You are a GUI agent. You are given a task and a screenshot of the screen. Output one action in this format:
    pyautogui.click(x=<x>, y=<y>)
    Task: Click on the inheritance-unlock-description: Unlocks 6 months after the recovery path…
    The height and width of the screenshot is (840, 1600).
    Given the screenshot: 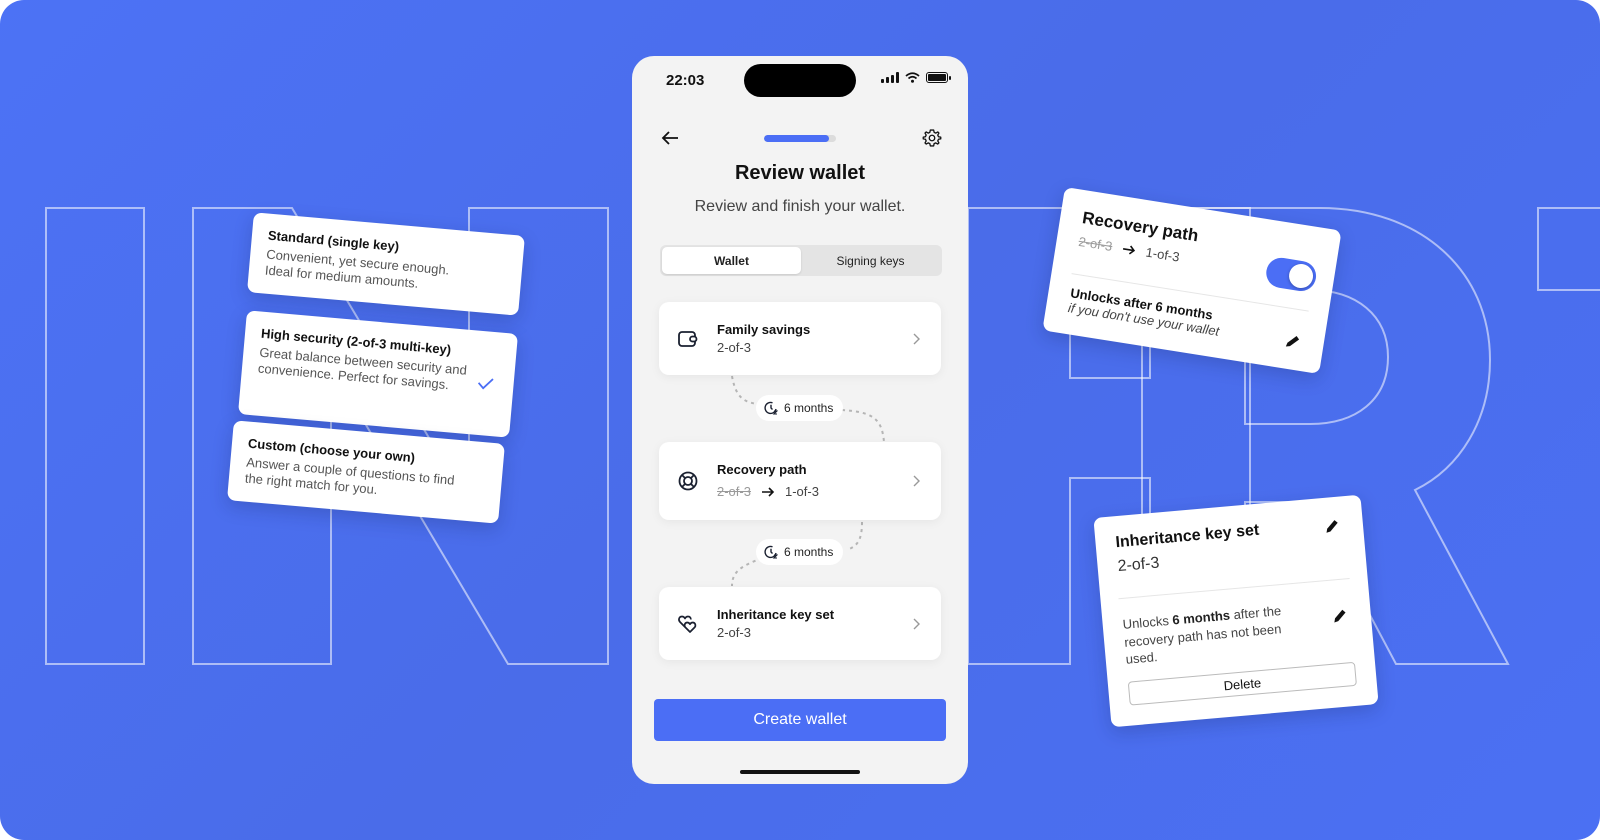 What is the action you would take?
    pyautogui.click(x=1214, y=634)
    